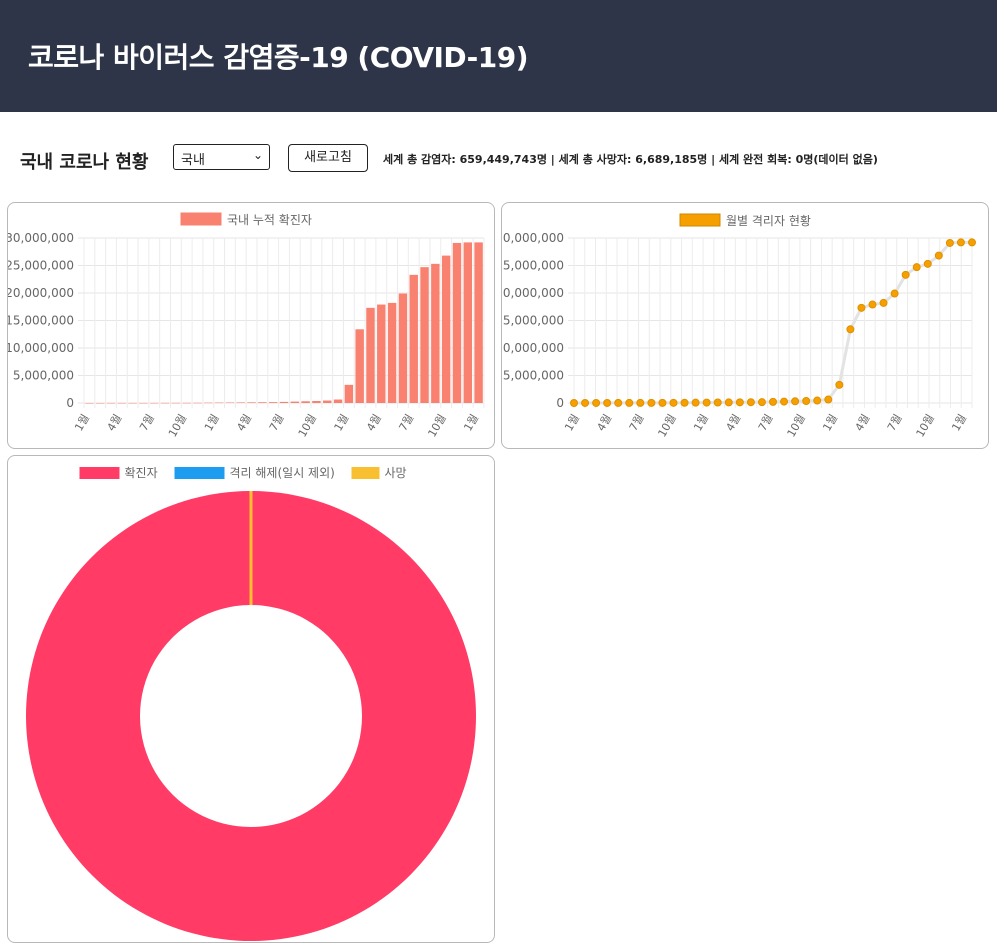 The height and width of the screenshot is (952, 997). I want to click on app-header: 코로나 바이러스 감염증-19 (COVID-19), so click(498, 56).